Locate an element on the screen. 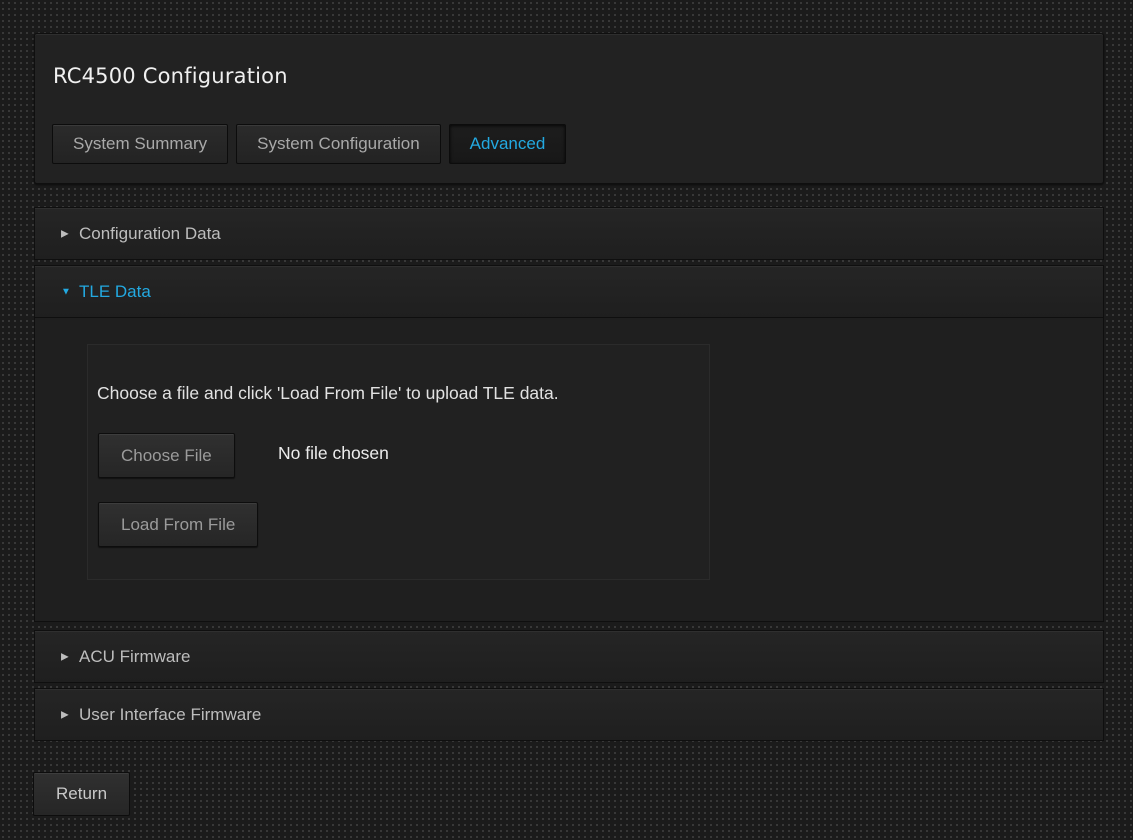  section-label: TLE Data is located at coordinates (115, 291).